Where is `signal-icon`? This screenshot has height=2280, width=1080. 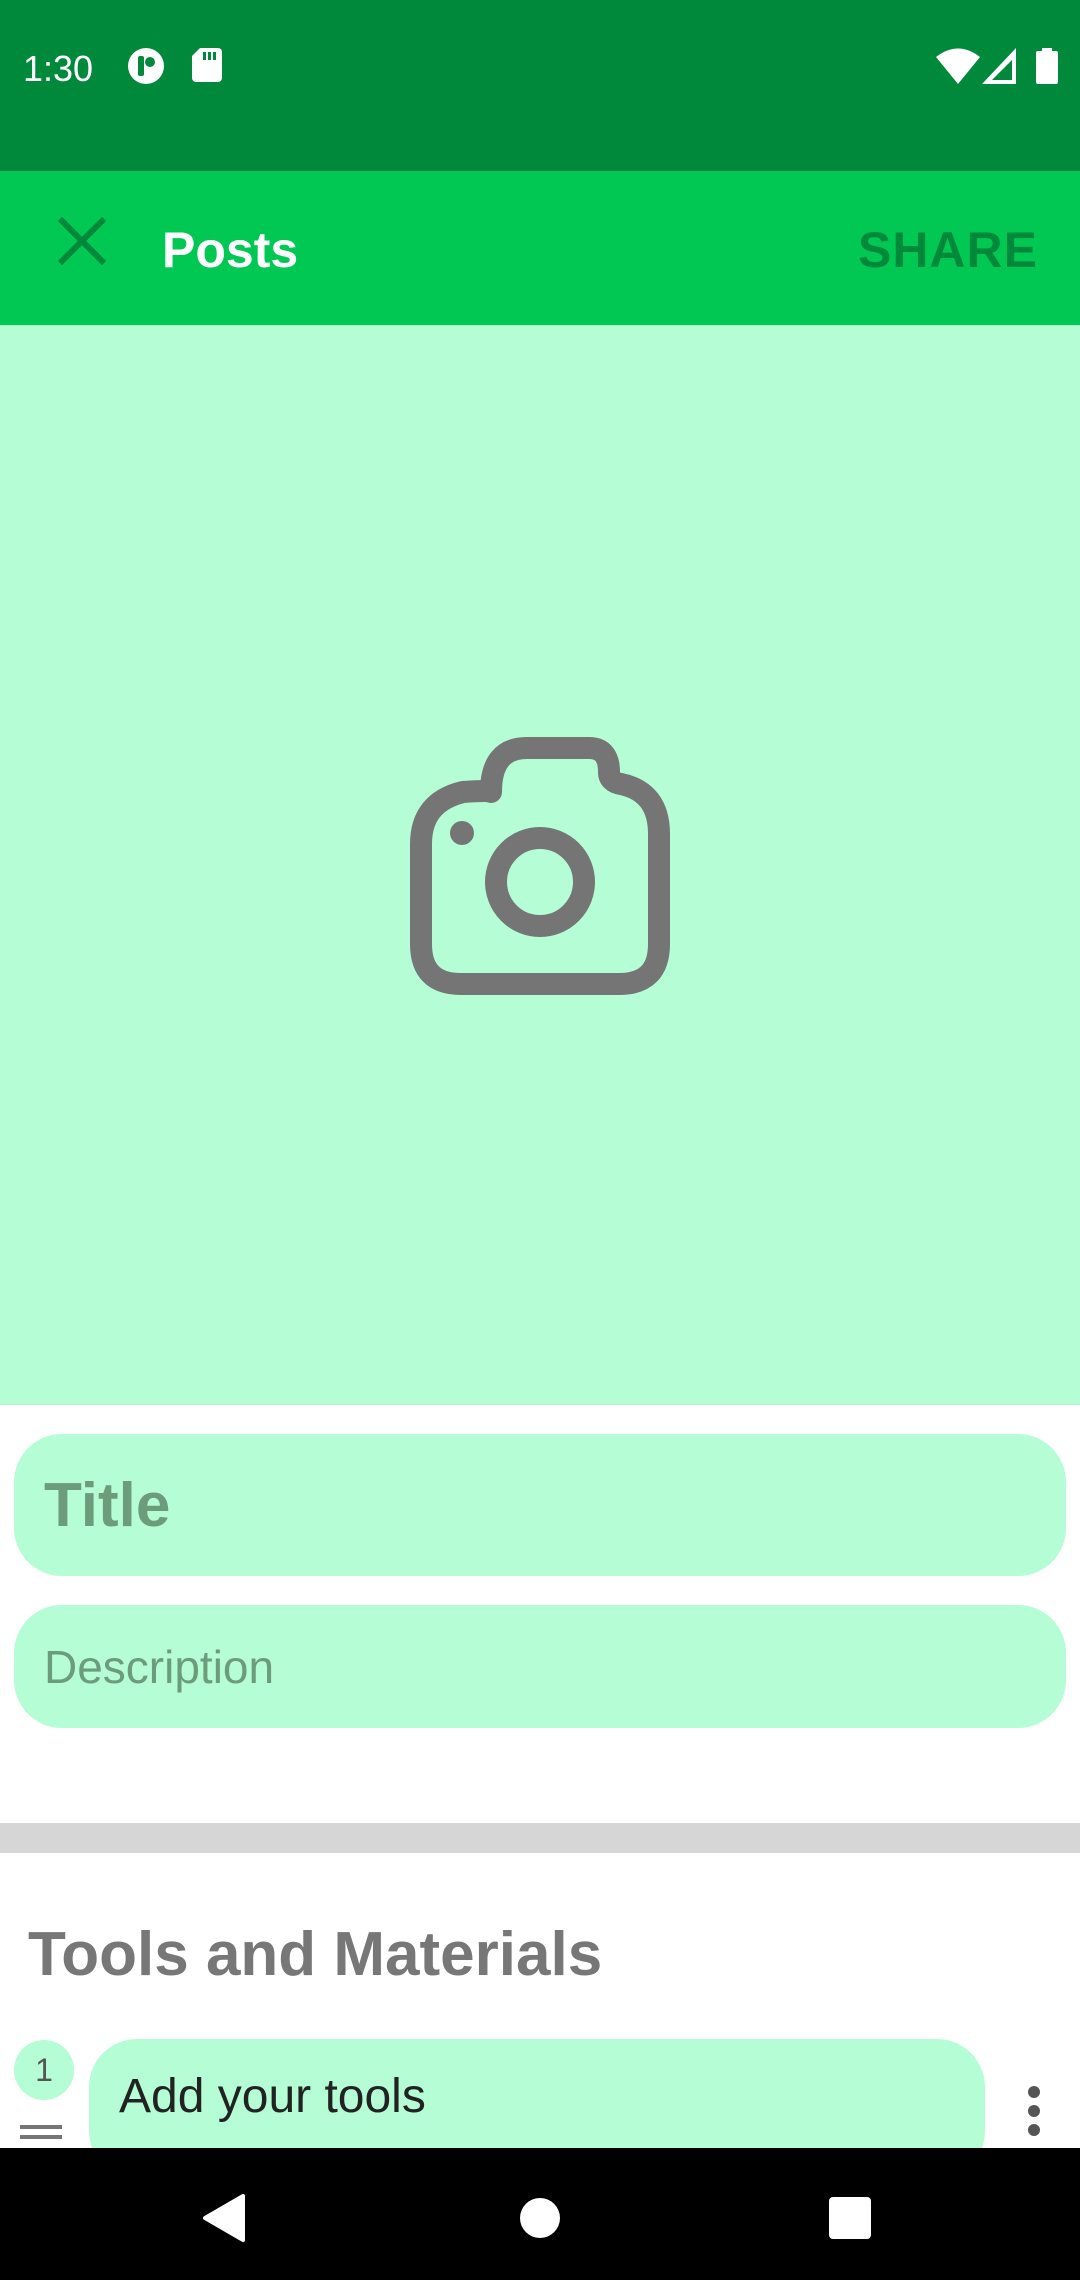
signal-icon is located at coordinates (999, 68).